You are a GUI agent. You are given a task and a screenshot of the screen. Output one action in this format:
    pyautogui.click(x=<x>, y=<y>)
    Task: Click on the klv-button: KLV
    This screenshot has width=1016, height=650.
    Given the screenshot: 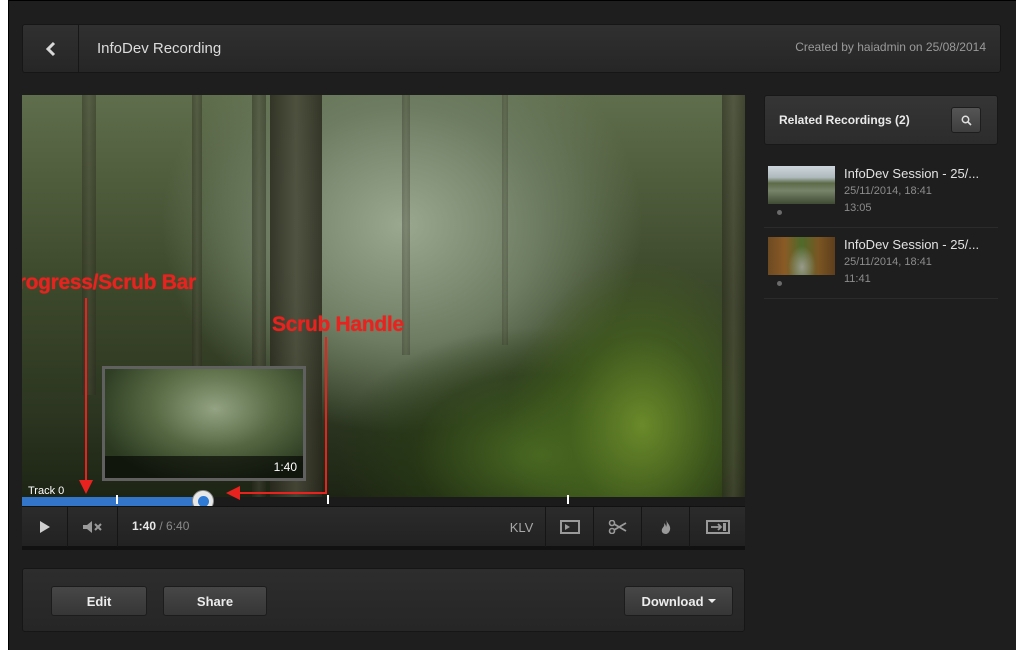 What is the action you would take?
    pyautogui.click(x=522, y=527)
    